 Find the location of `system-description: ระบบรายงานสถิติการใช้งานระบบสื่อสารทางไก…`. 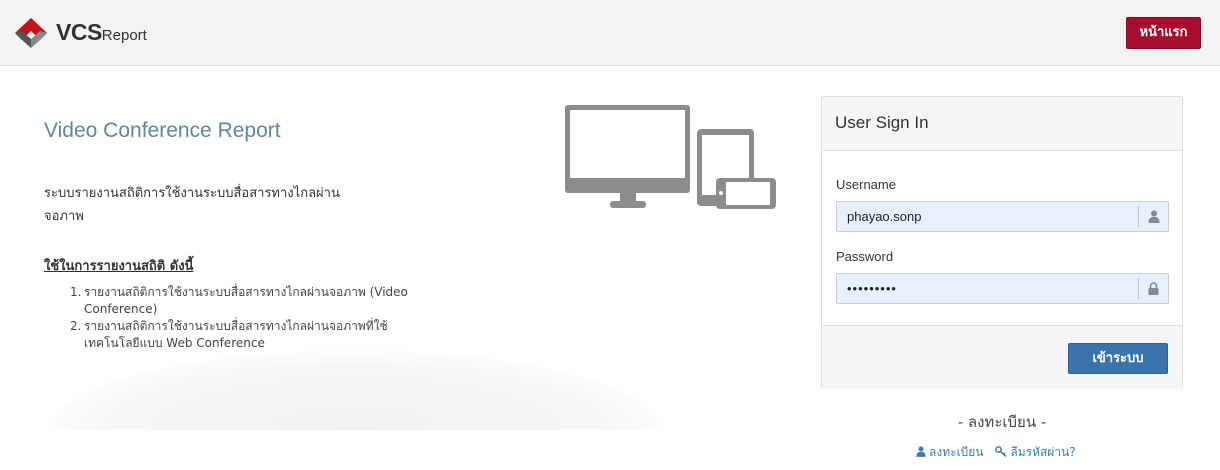

system-description: ระบบรายงานสถิติการใช้งานระบบสื่อสารทางไก… is located at coordinates (192, 205).